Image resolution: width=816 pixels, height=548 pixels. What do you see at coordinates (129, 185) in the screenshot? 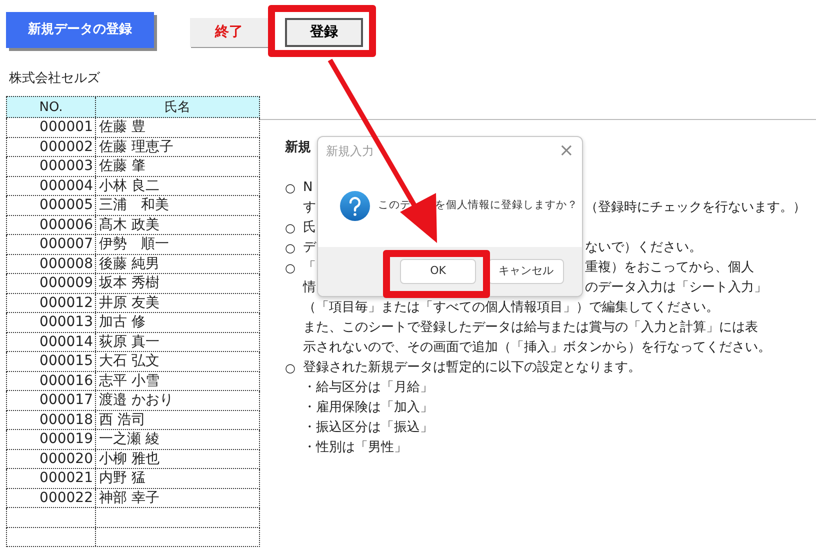
I see `table-cell-text: 小林 良二` at bounding box center [129, 185].